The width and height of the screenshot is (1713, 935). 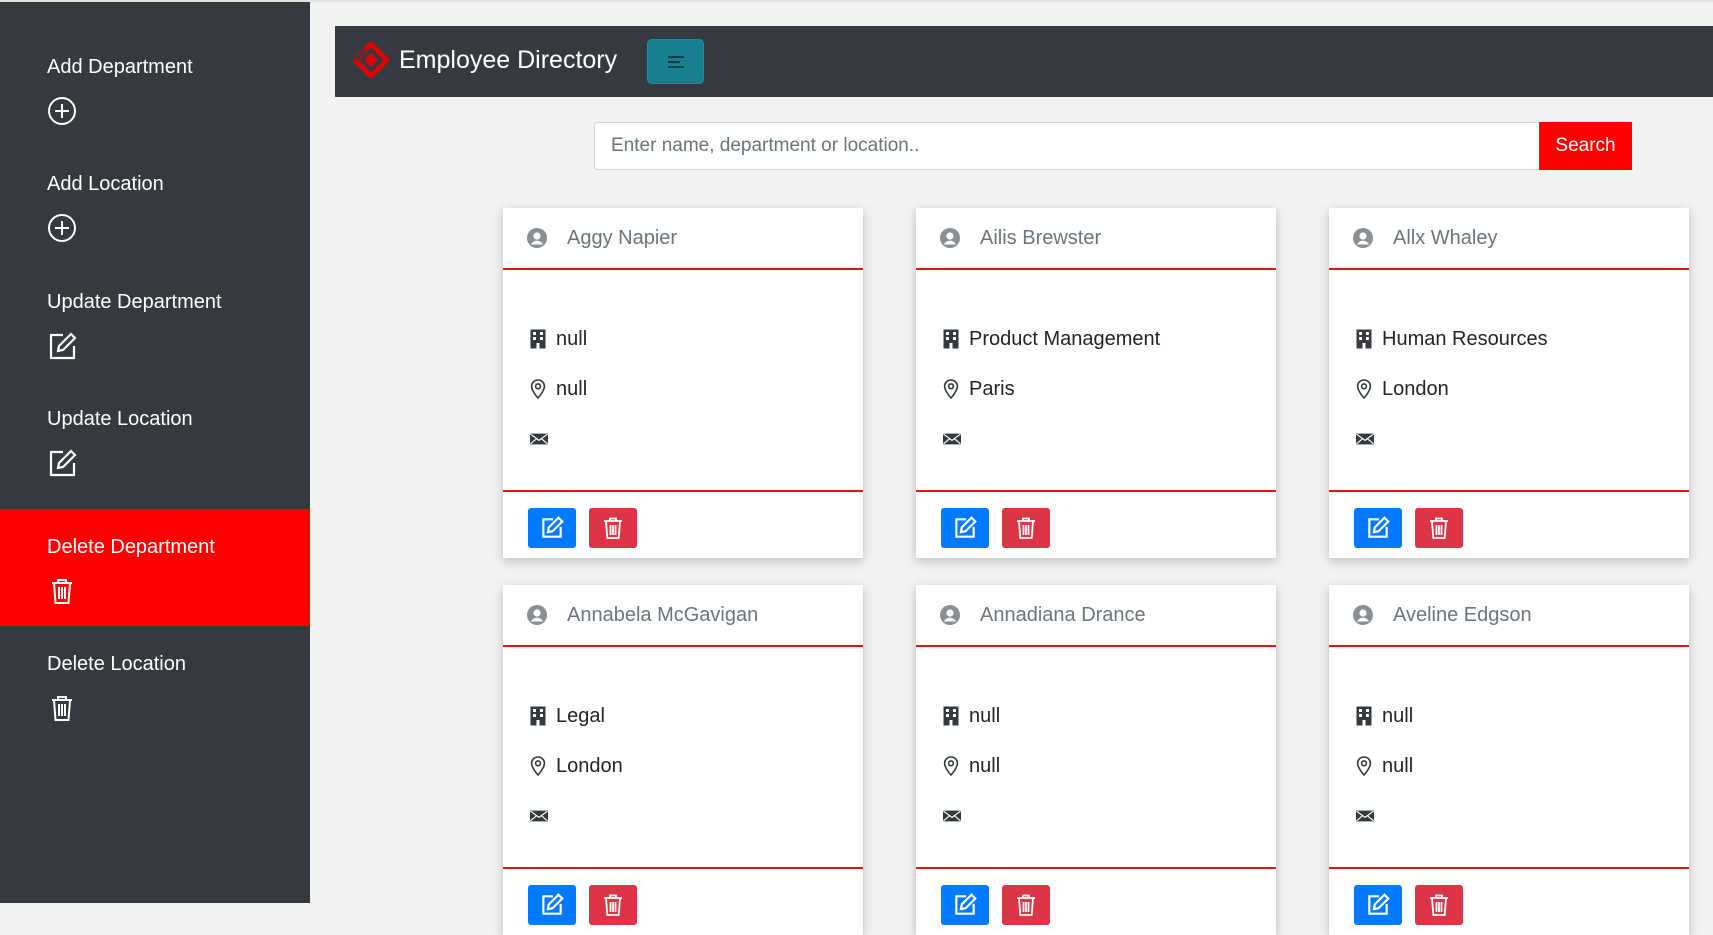 I want to click on logo-icon, so click(x=371, y=60).